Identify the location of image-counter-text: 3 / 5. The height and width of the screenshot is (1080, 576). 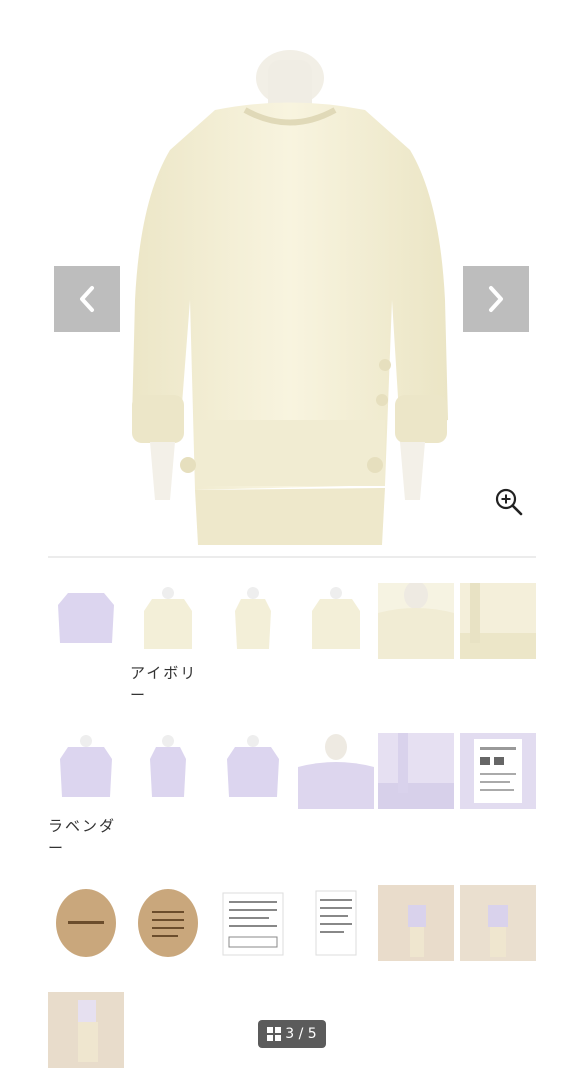
(301, 1034).